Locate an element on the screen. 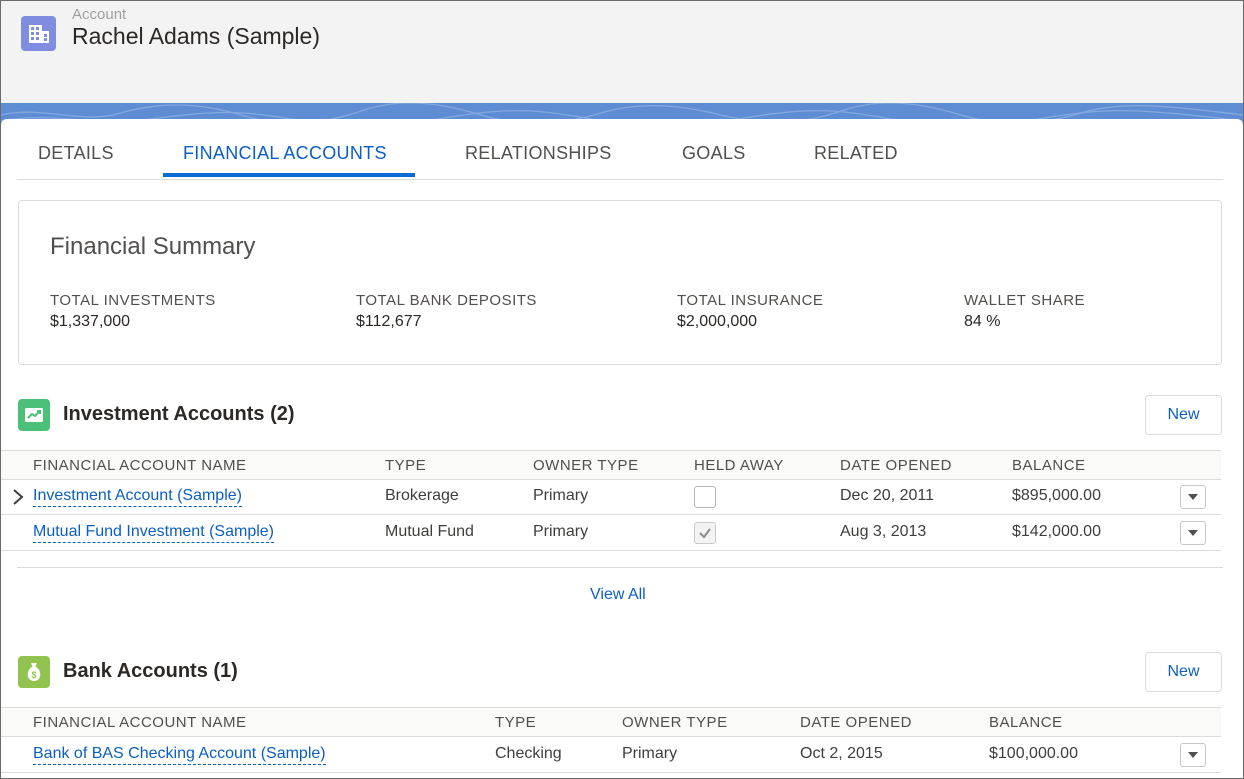  tab-related: RELATED is located at coordinates (856, 153).